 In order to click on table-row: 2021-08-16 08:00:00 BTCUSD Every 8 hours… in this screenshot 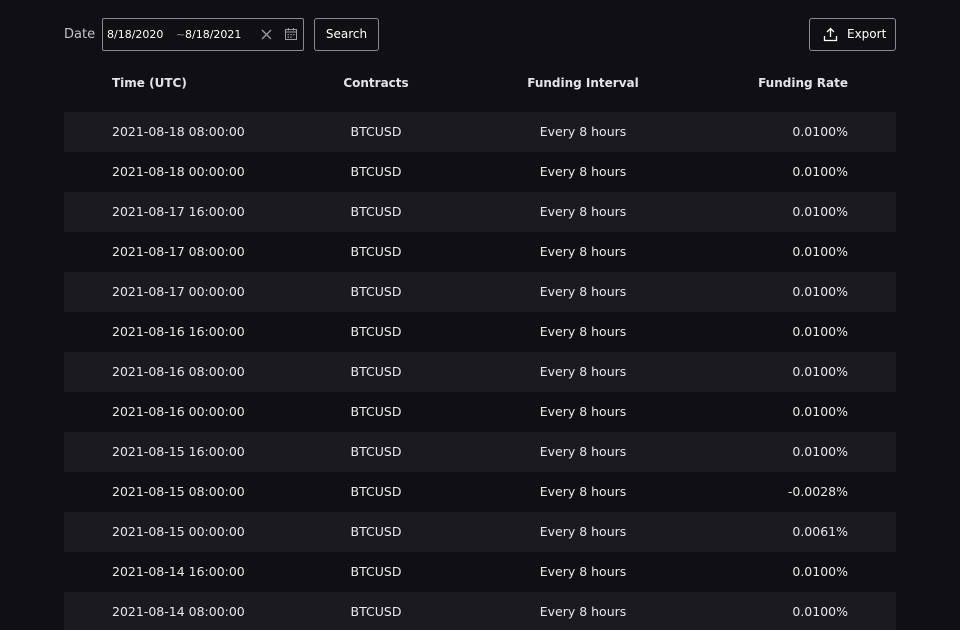, I will do `click(480, 372)`.